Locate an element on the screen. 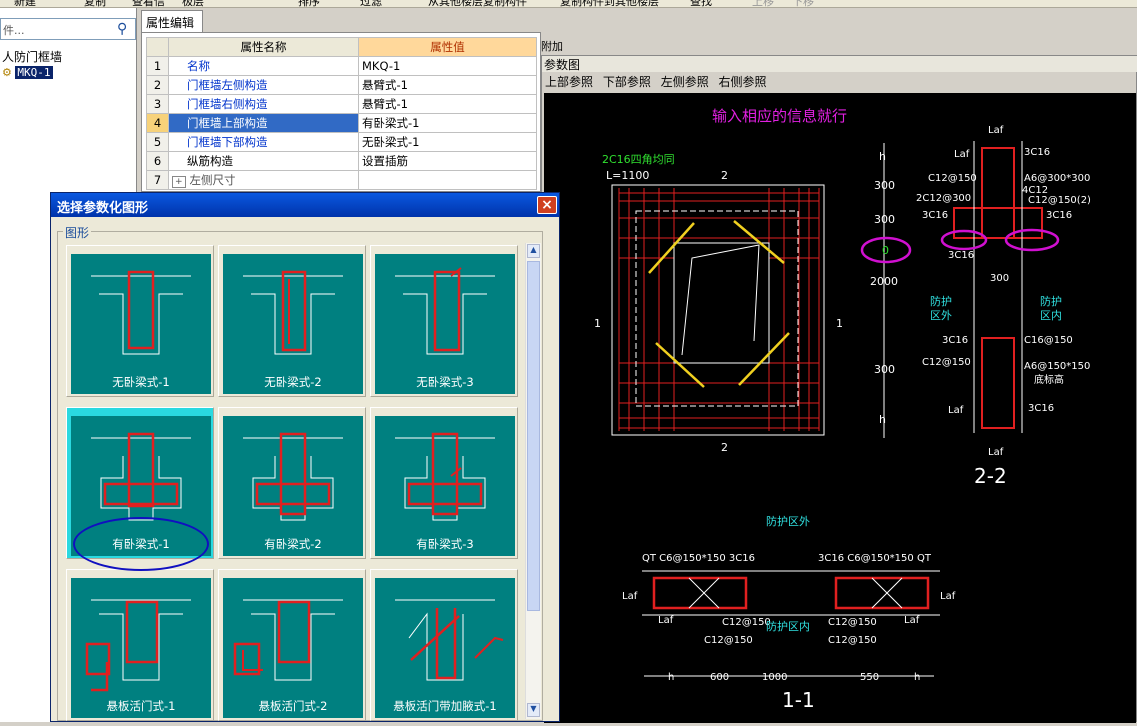 The width and height of the screenshot is (1137, 726). label-laf-bottom-left: Laf is located at coordinates (956, 410).